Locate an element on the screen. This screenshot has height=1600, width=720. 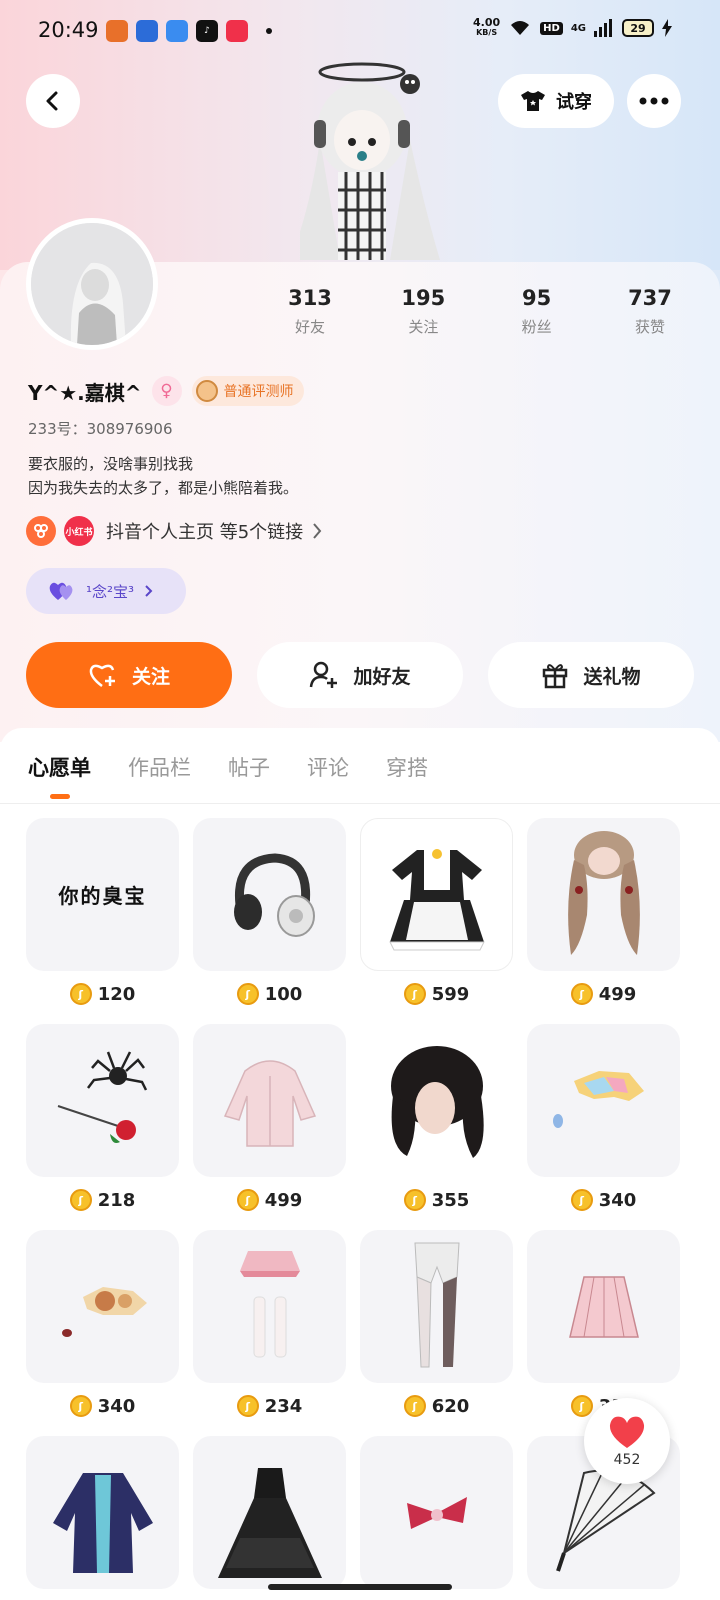
net-speed: 4.00 KB/S is located at coordinates (487, 26).